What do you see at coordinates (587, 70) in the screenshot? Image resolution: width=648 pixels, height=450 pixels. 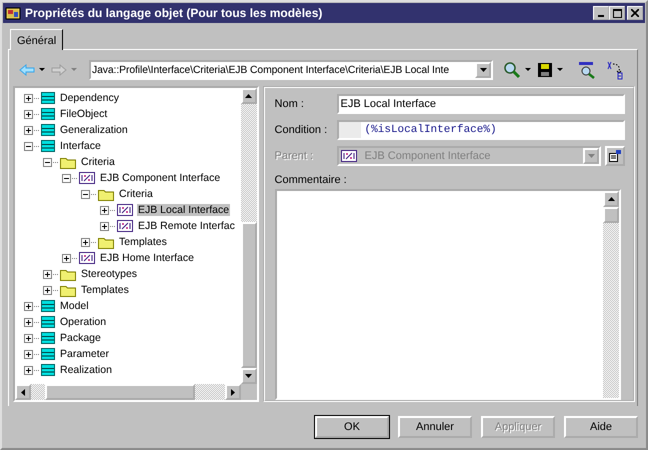 I see `spell-check-icon` at bounding box center [587, 70].